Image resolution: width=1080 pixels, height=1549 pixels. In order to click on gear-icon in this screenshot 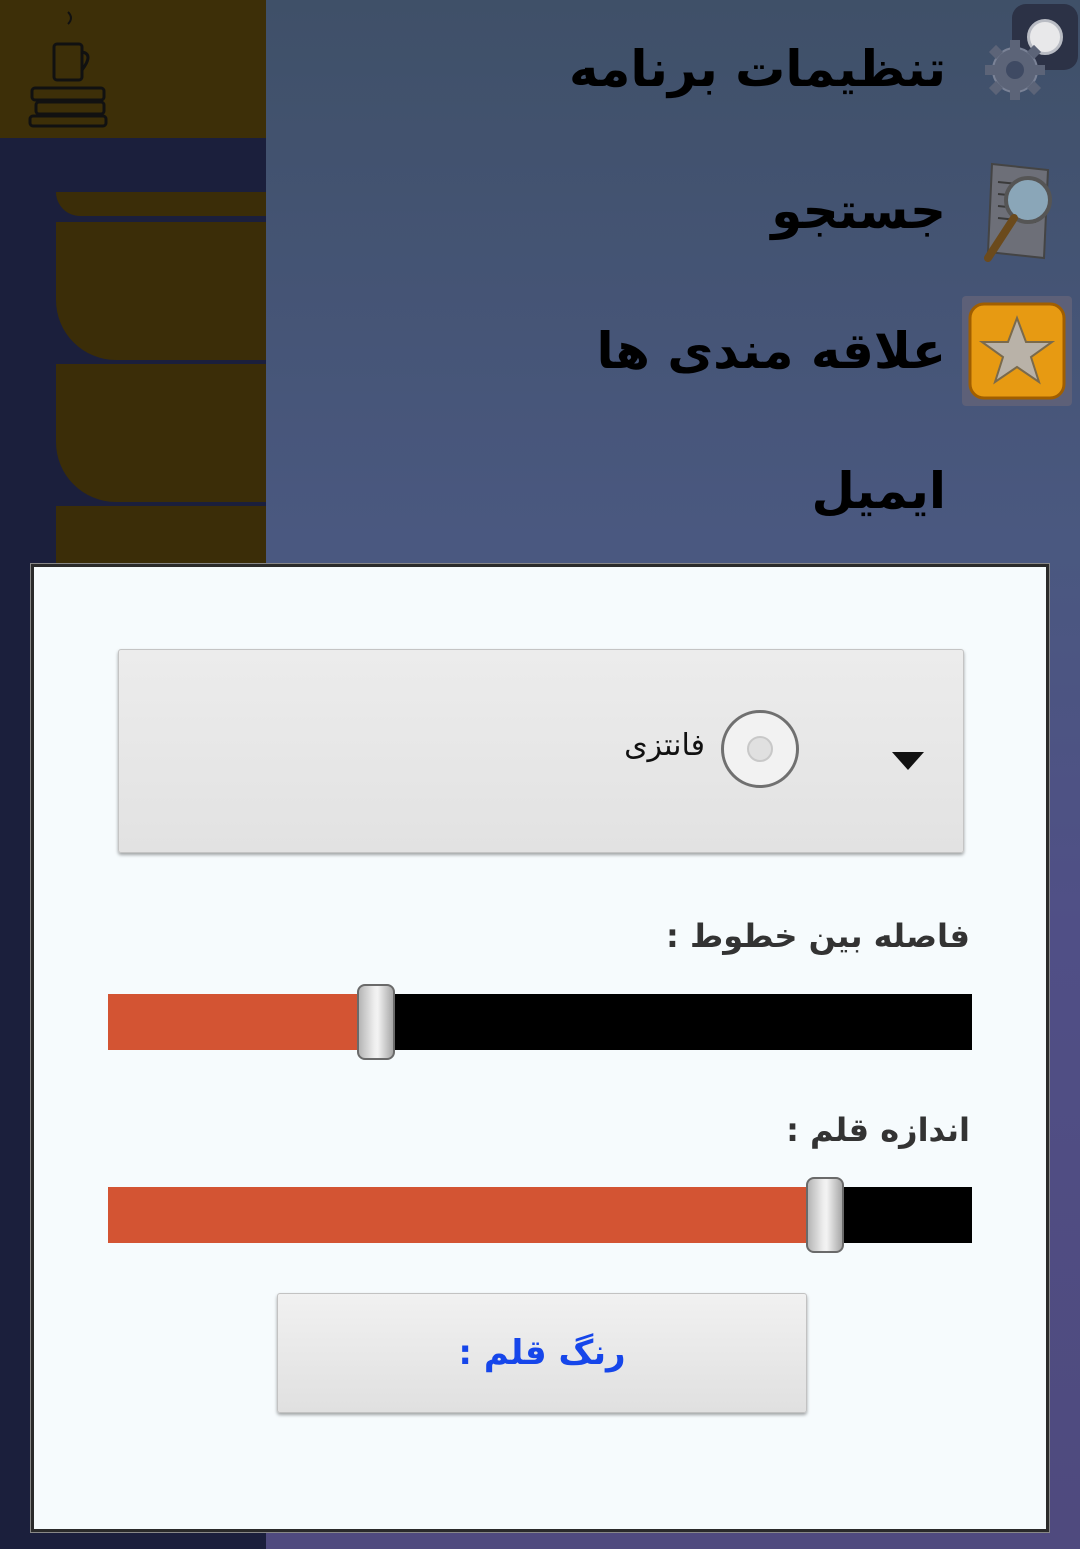, I will do `click(1015, 70)`.